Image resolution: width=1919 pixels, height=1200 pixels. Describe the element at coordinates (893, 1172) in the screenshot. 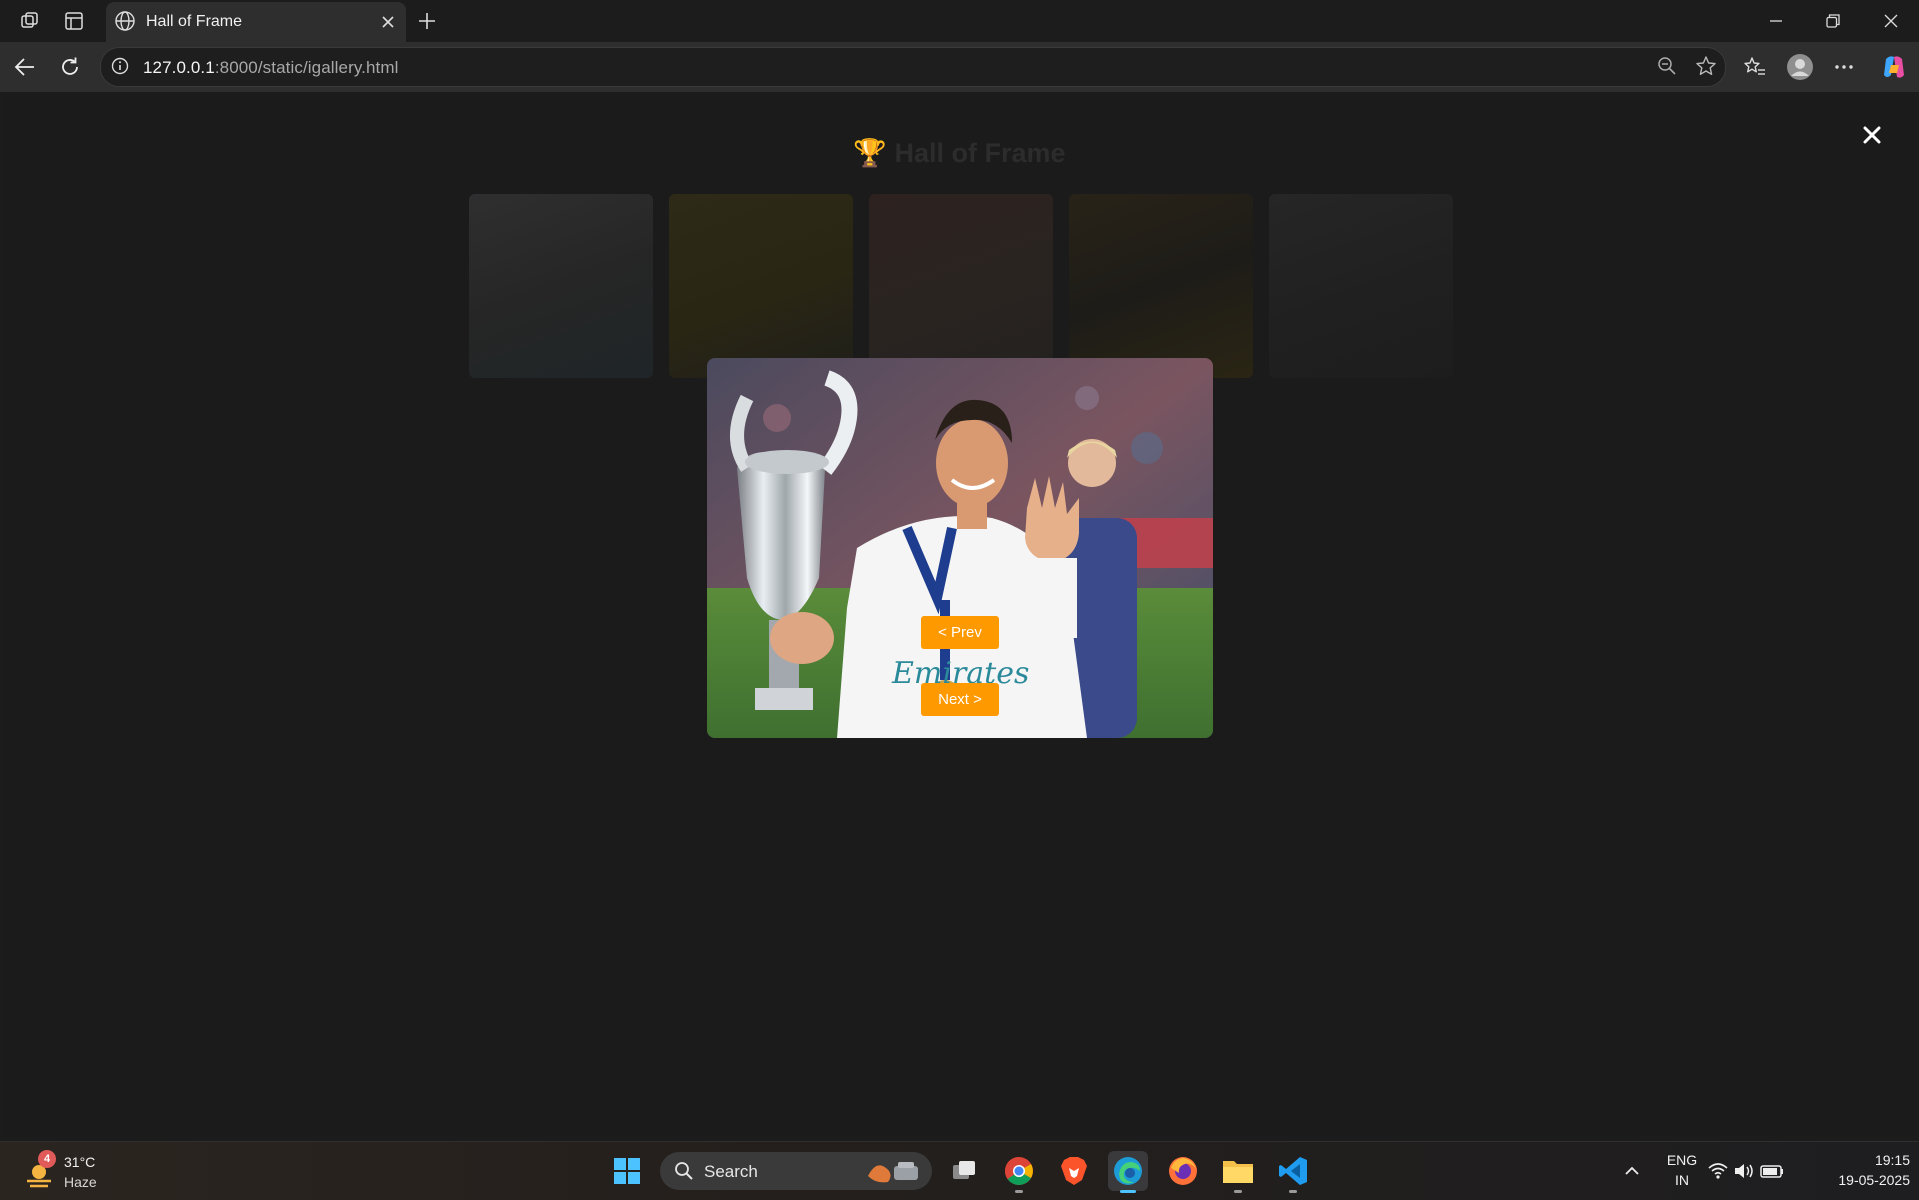

I see `search-highlight-icon` at that location.